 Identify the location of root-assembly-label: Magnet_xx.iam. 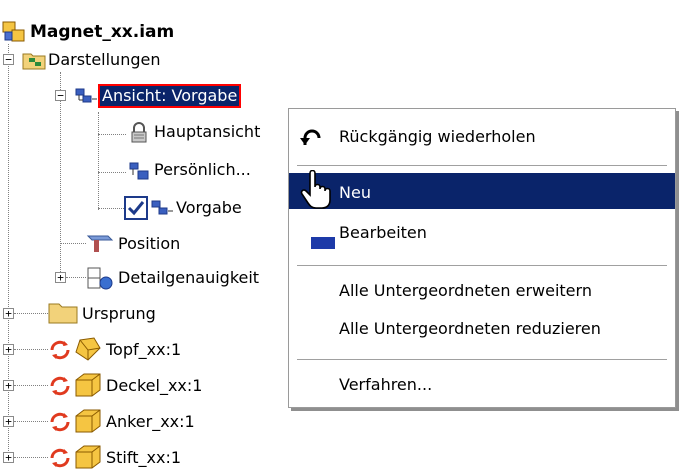
(102, 32).